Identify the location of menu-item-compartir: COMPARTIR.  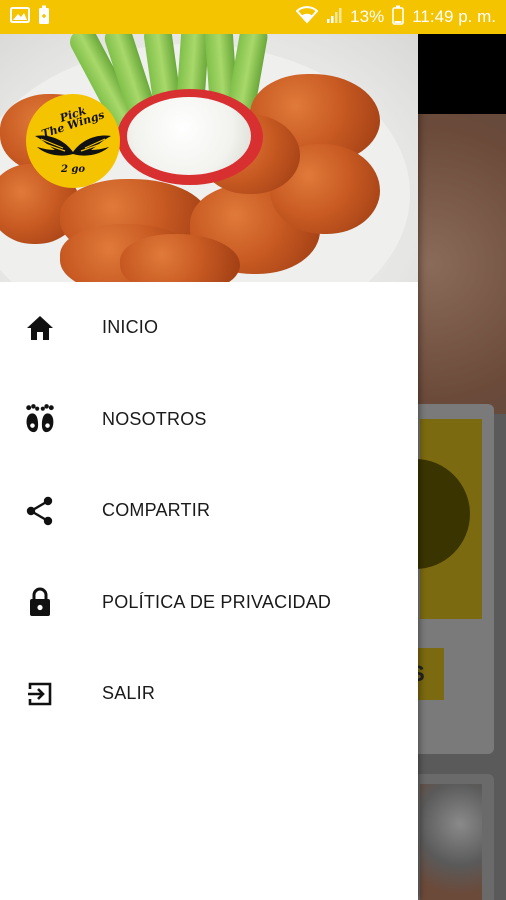
(209, 511).